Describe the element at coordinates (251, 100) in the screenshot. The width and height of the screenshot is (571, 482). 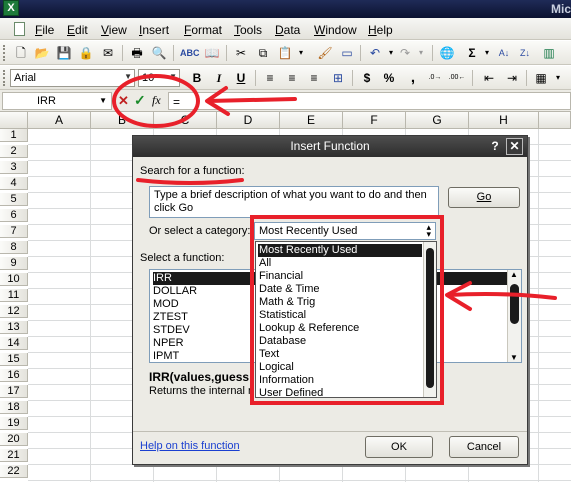
I see `annotation-arrow-formula` at that location.